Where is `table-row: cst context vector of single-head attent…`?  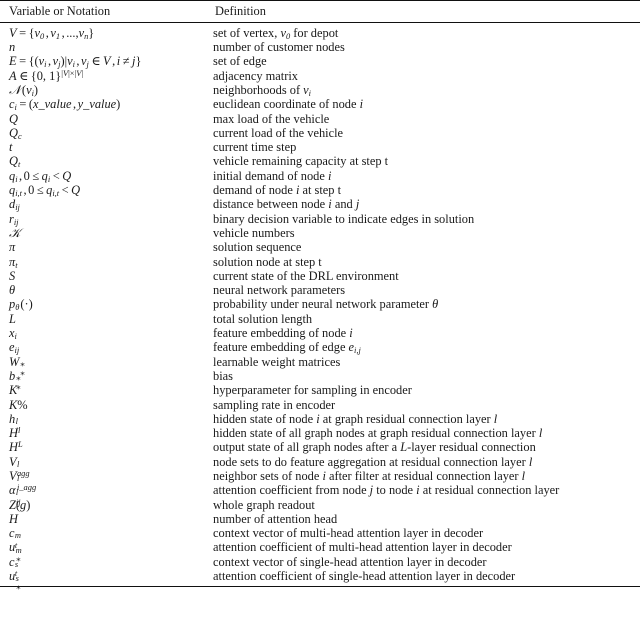
table-row: cst context vector of single-head attent… is located at coordinates (320, 566).